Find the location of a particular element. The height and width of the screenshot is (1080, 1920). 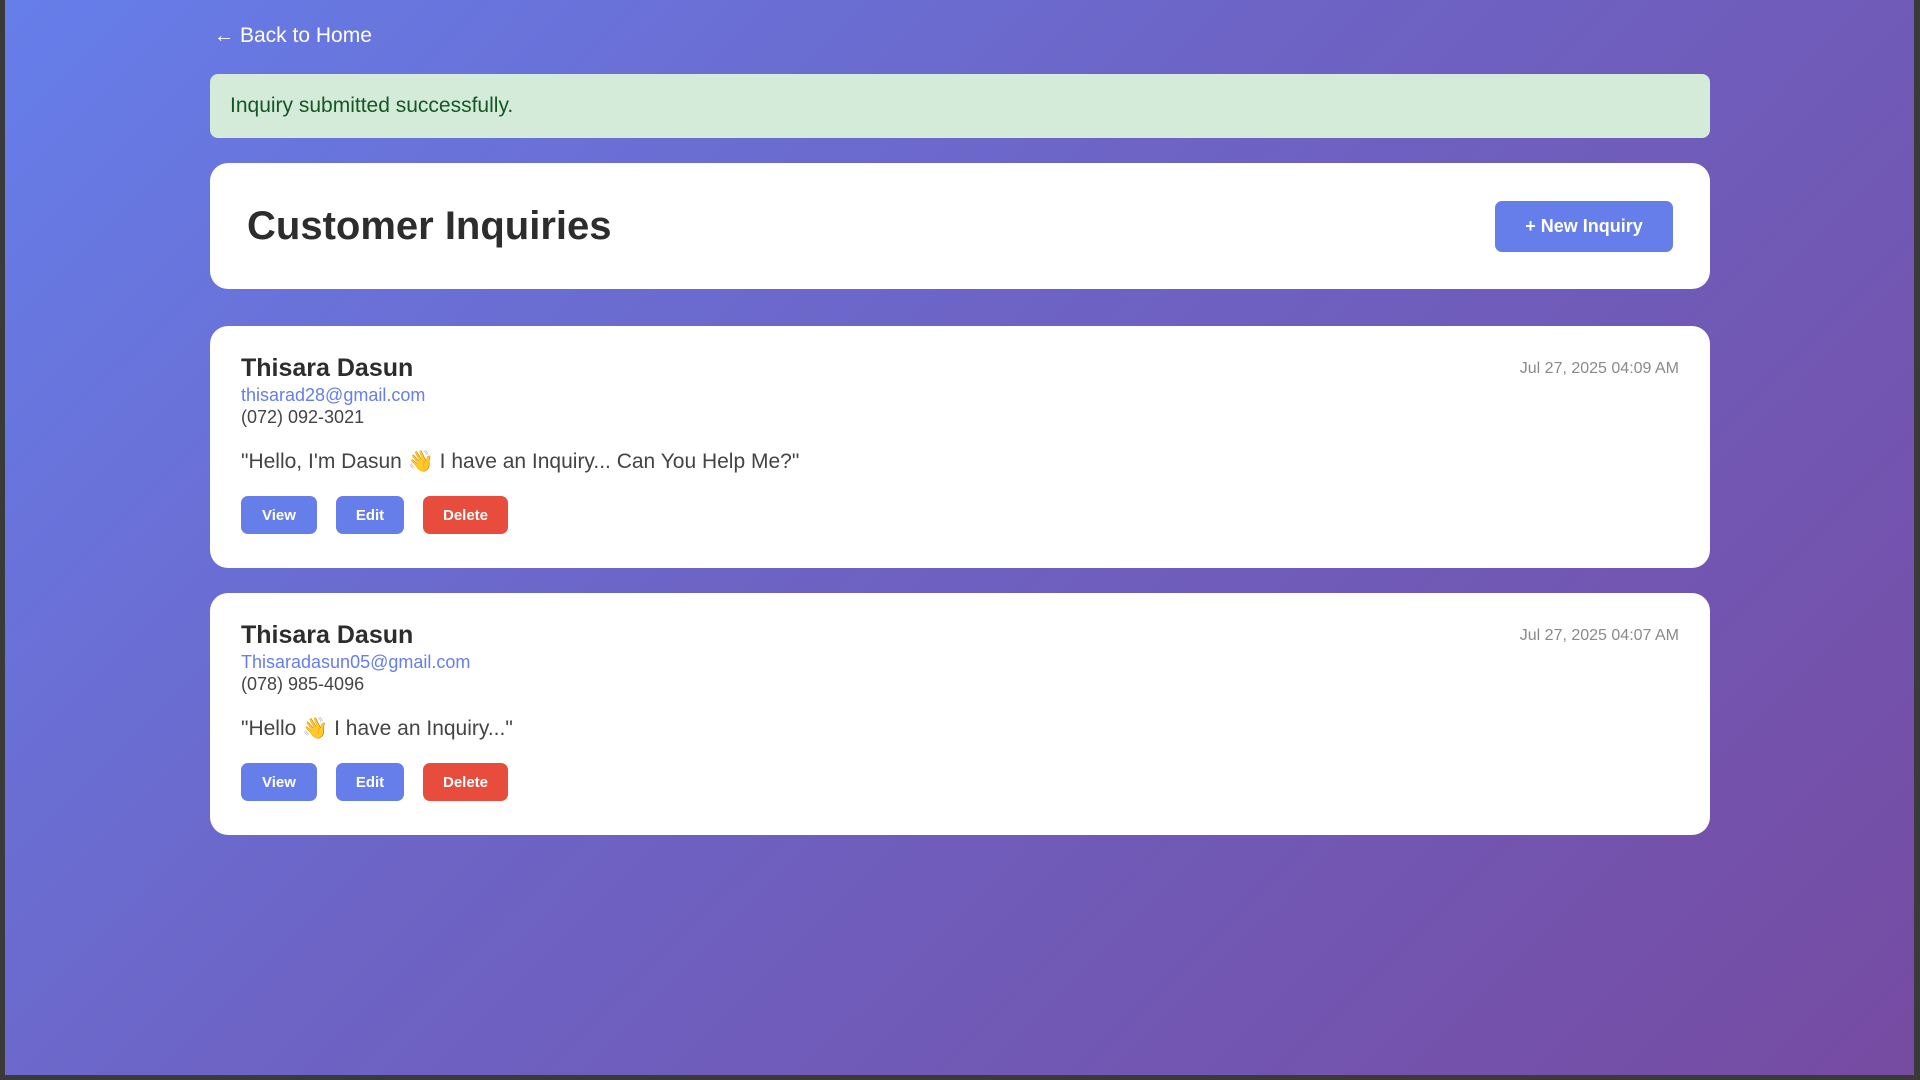

inquiry-phone: (072) 092-3021 is located at coordinates (303, 417).